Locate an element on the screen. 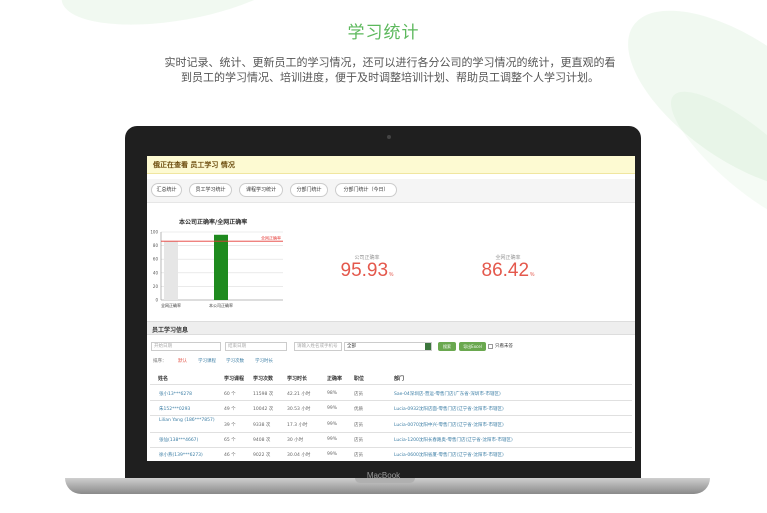 The image size is (767, 513). sort-default: 默认 is located at coordinates (182, 361).